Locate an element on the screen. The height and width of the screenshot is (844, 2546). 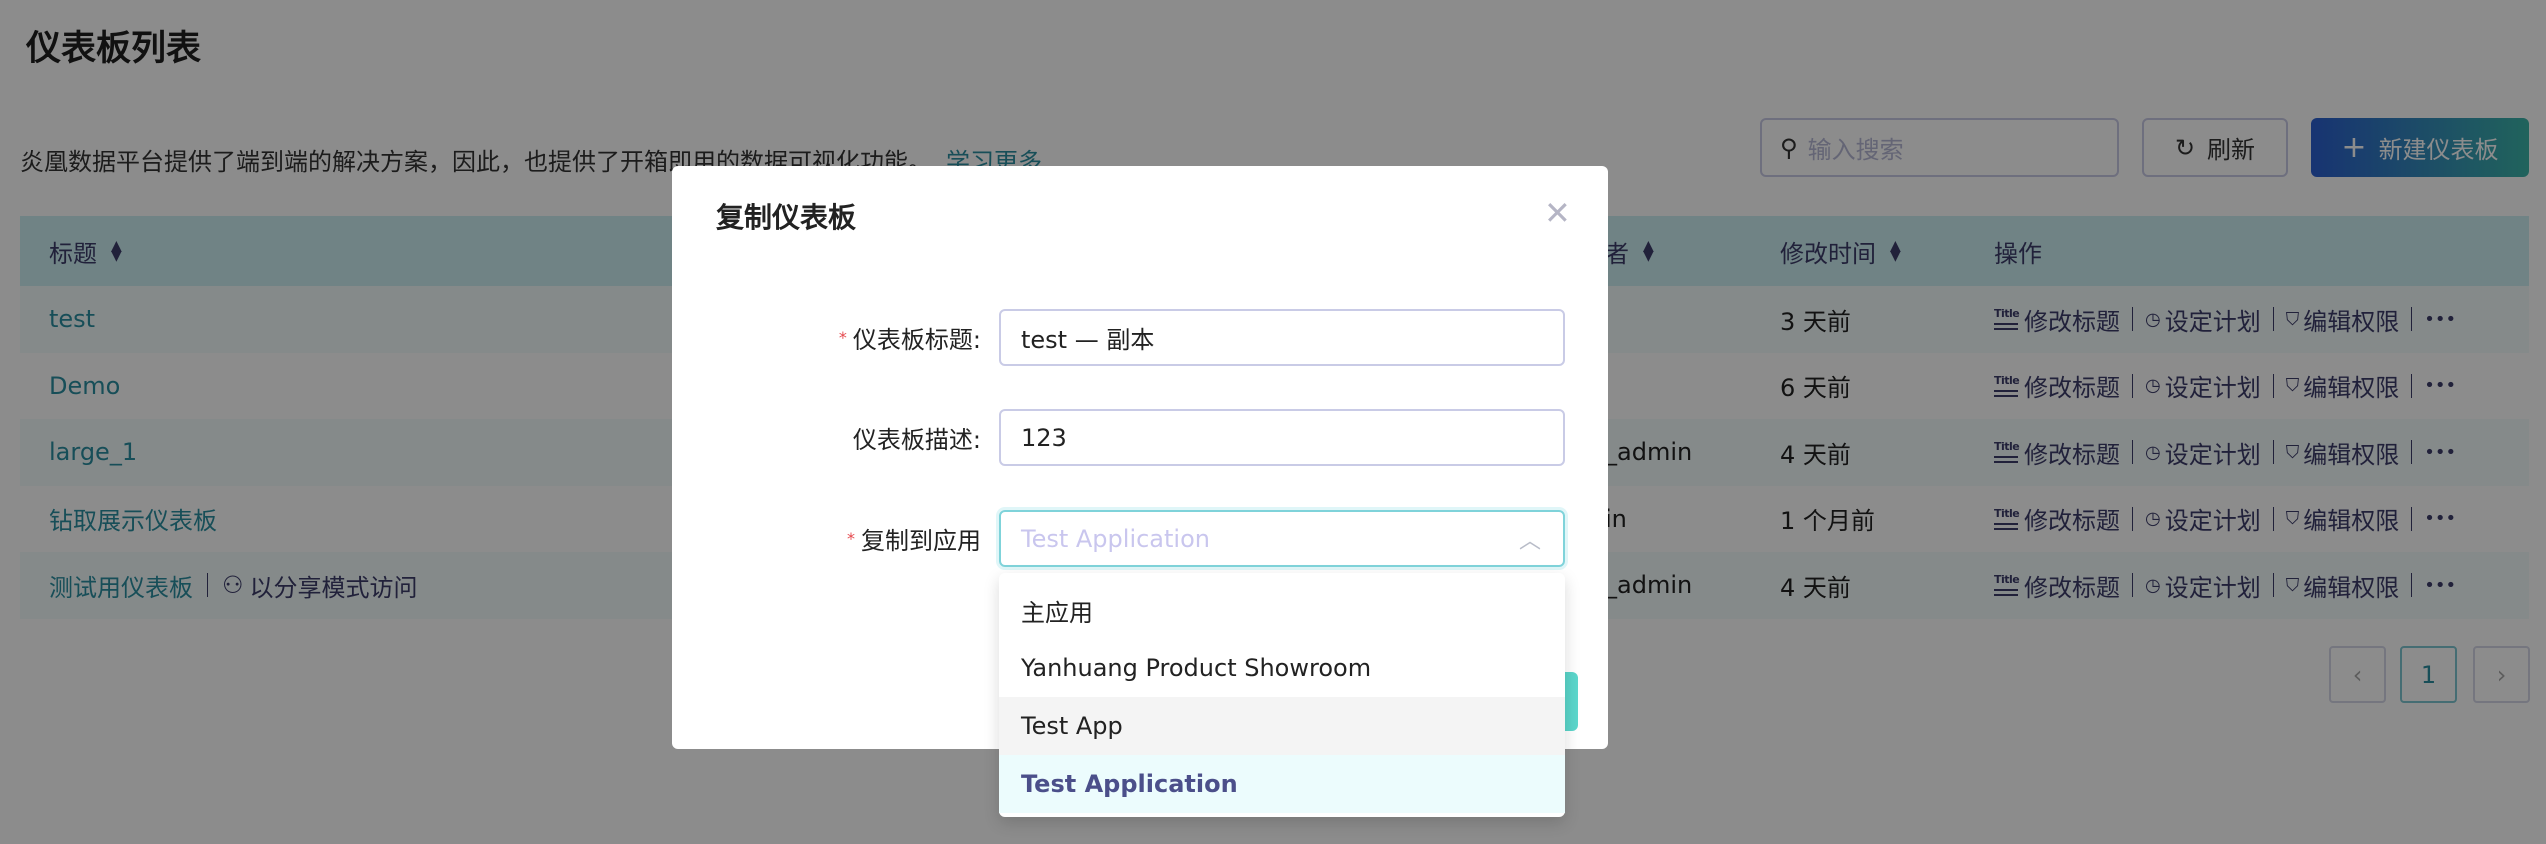
option-main-app: 主应用 is located at coordinates (1282, 610).